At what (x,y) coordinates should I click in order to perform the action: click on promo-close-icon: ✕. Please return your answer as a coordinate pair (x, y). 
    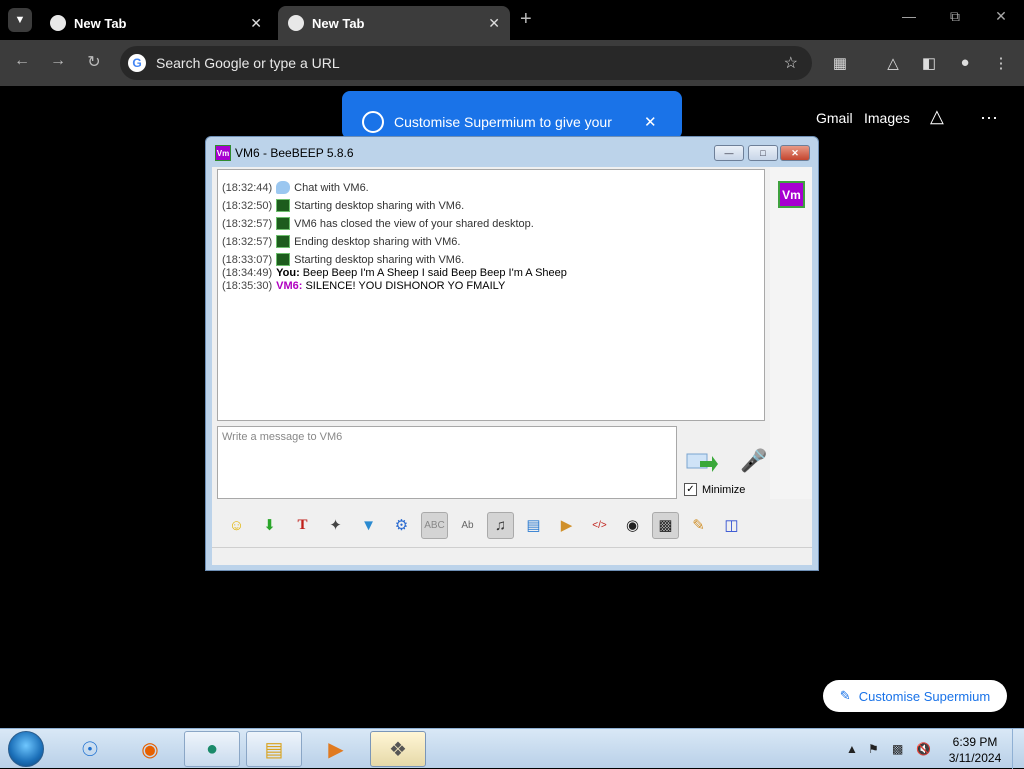
    Looking at the image, I should click on (650, 122).